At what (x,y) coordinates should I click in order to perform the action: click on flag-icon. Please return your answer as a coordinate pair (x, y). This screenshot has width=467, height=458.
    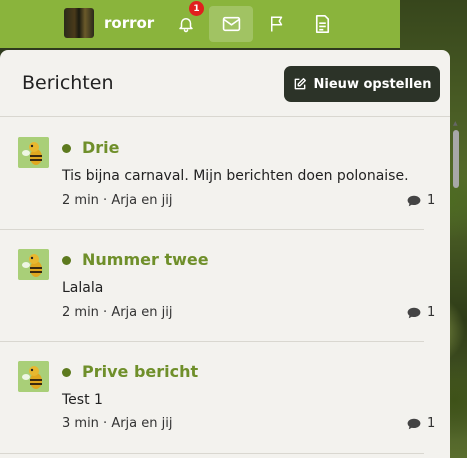
    Looking at the image, I should click on (277, 24).